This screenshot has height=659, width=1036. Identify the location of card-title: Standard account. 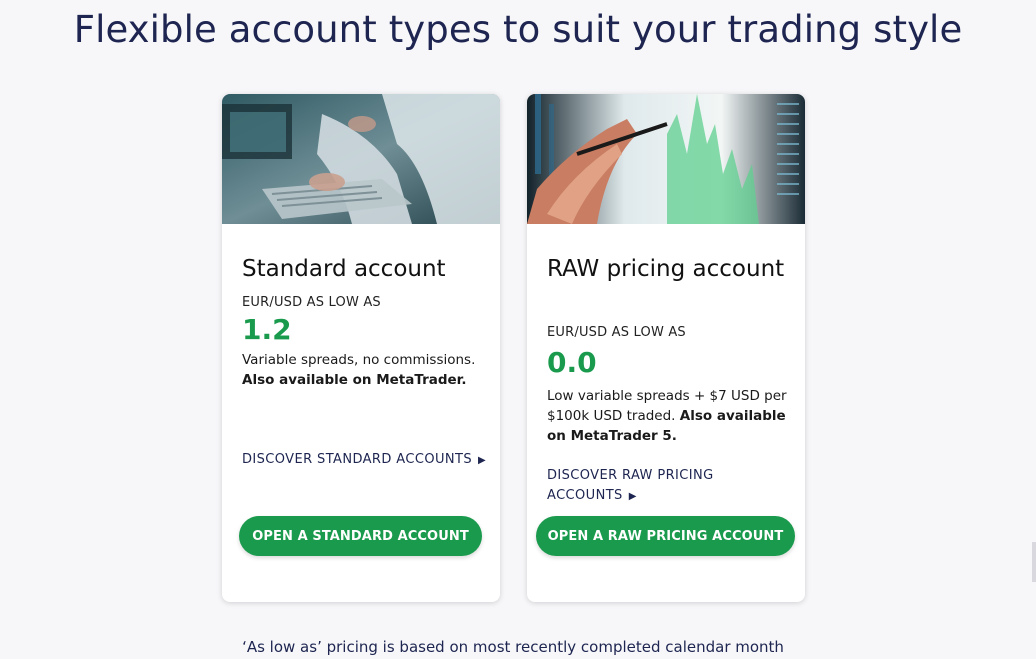
(344, 269).